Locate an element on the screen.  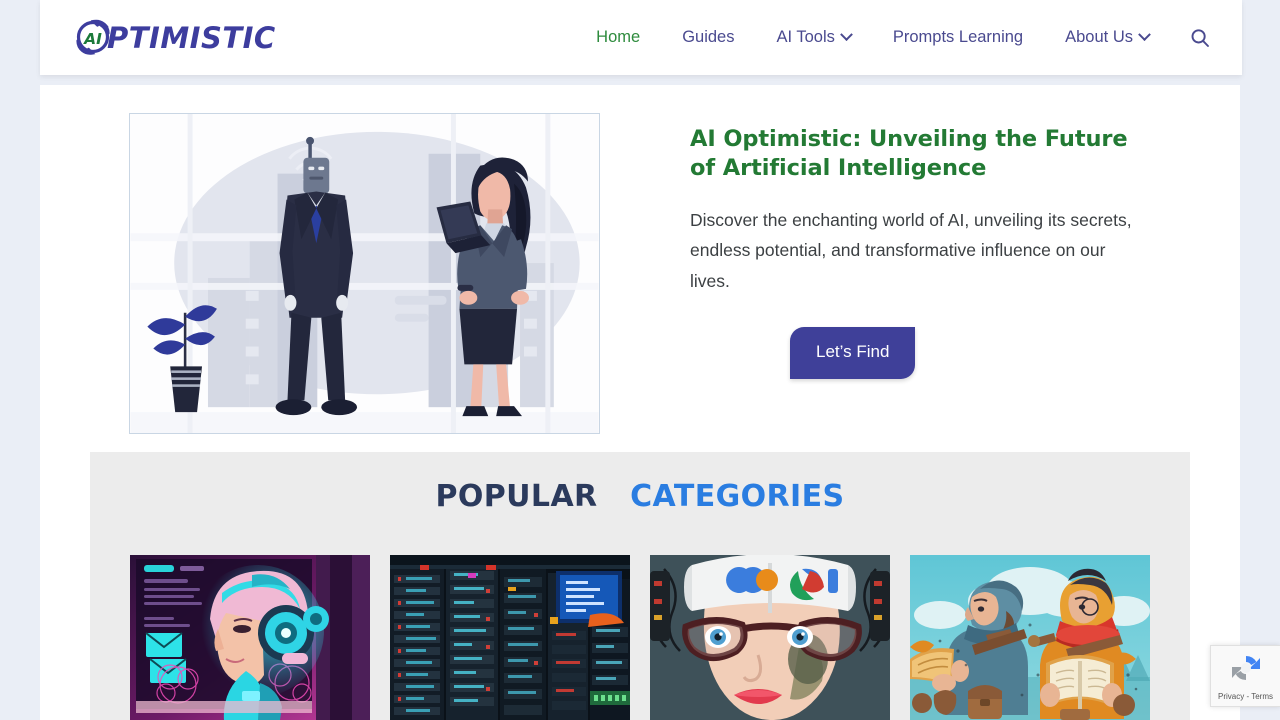
category-card-two-travelers-reading-books is located at coordinates (1030, 637).